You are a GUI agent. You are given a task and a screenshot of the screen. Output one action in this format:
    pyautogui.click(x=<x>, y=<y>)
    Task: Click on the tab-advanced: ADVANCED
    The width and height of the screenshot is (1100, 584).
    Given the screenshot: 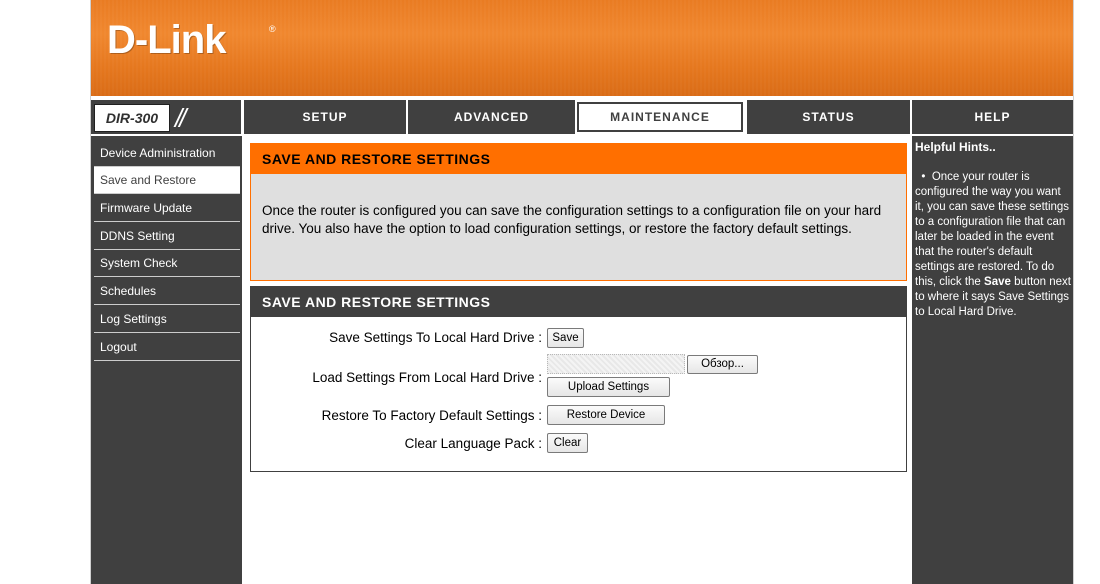 What is the action you would take?
    pyautogui.click(x=491, y=117)
    